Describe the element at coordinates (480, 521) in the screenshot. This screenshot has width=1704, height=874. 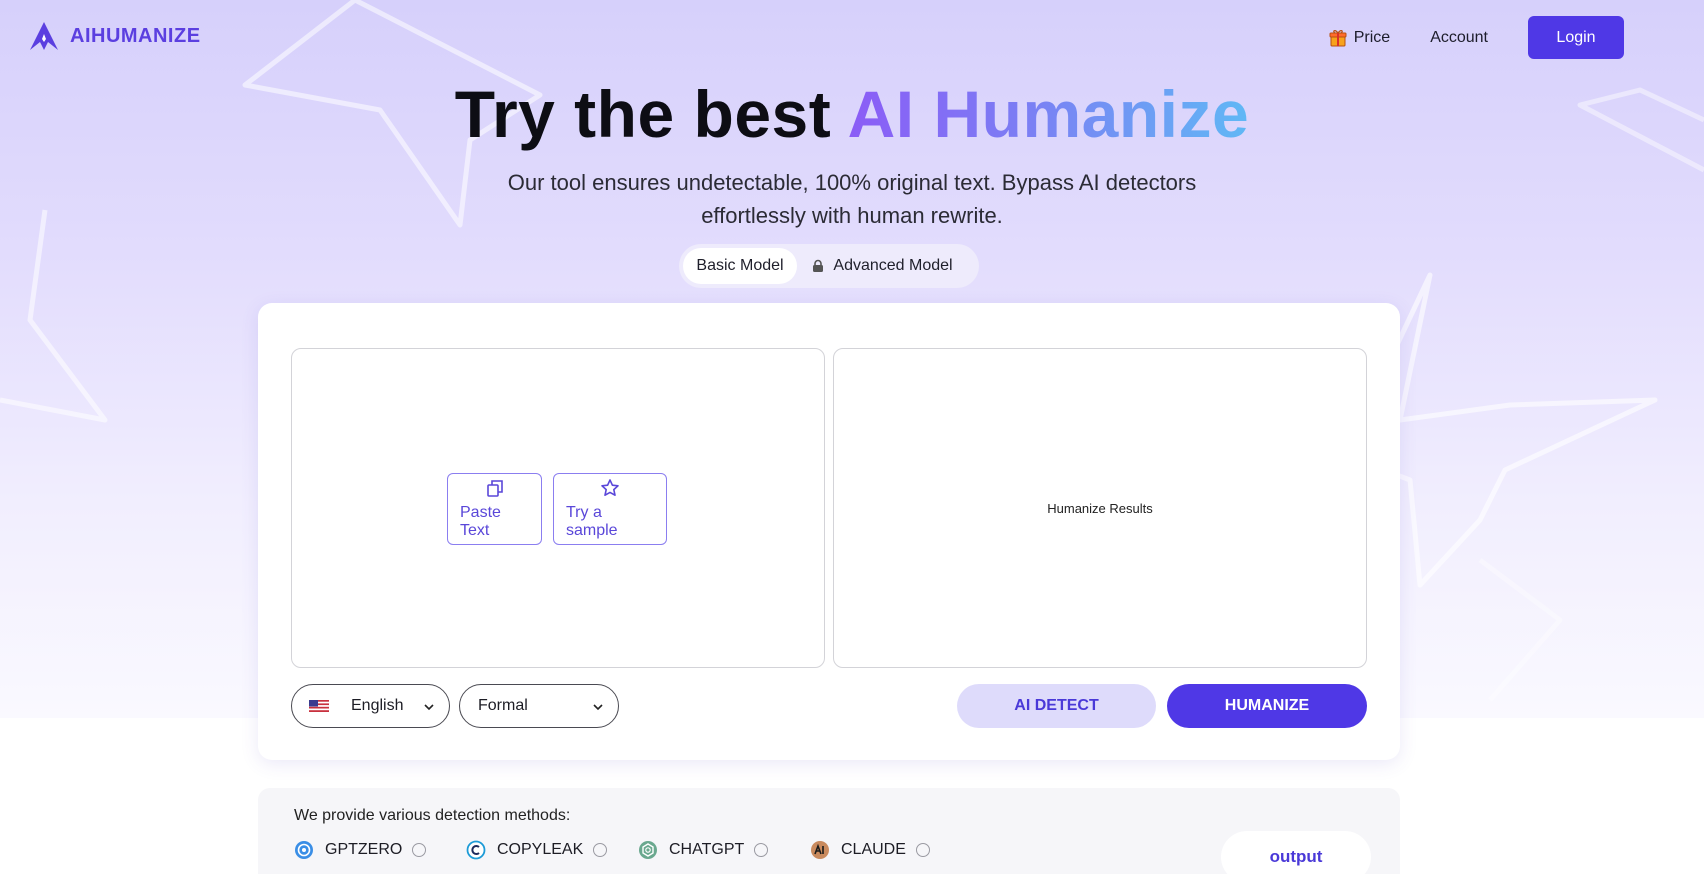
I see `paste-text-label: Paste Text` at that location.